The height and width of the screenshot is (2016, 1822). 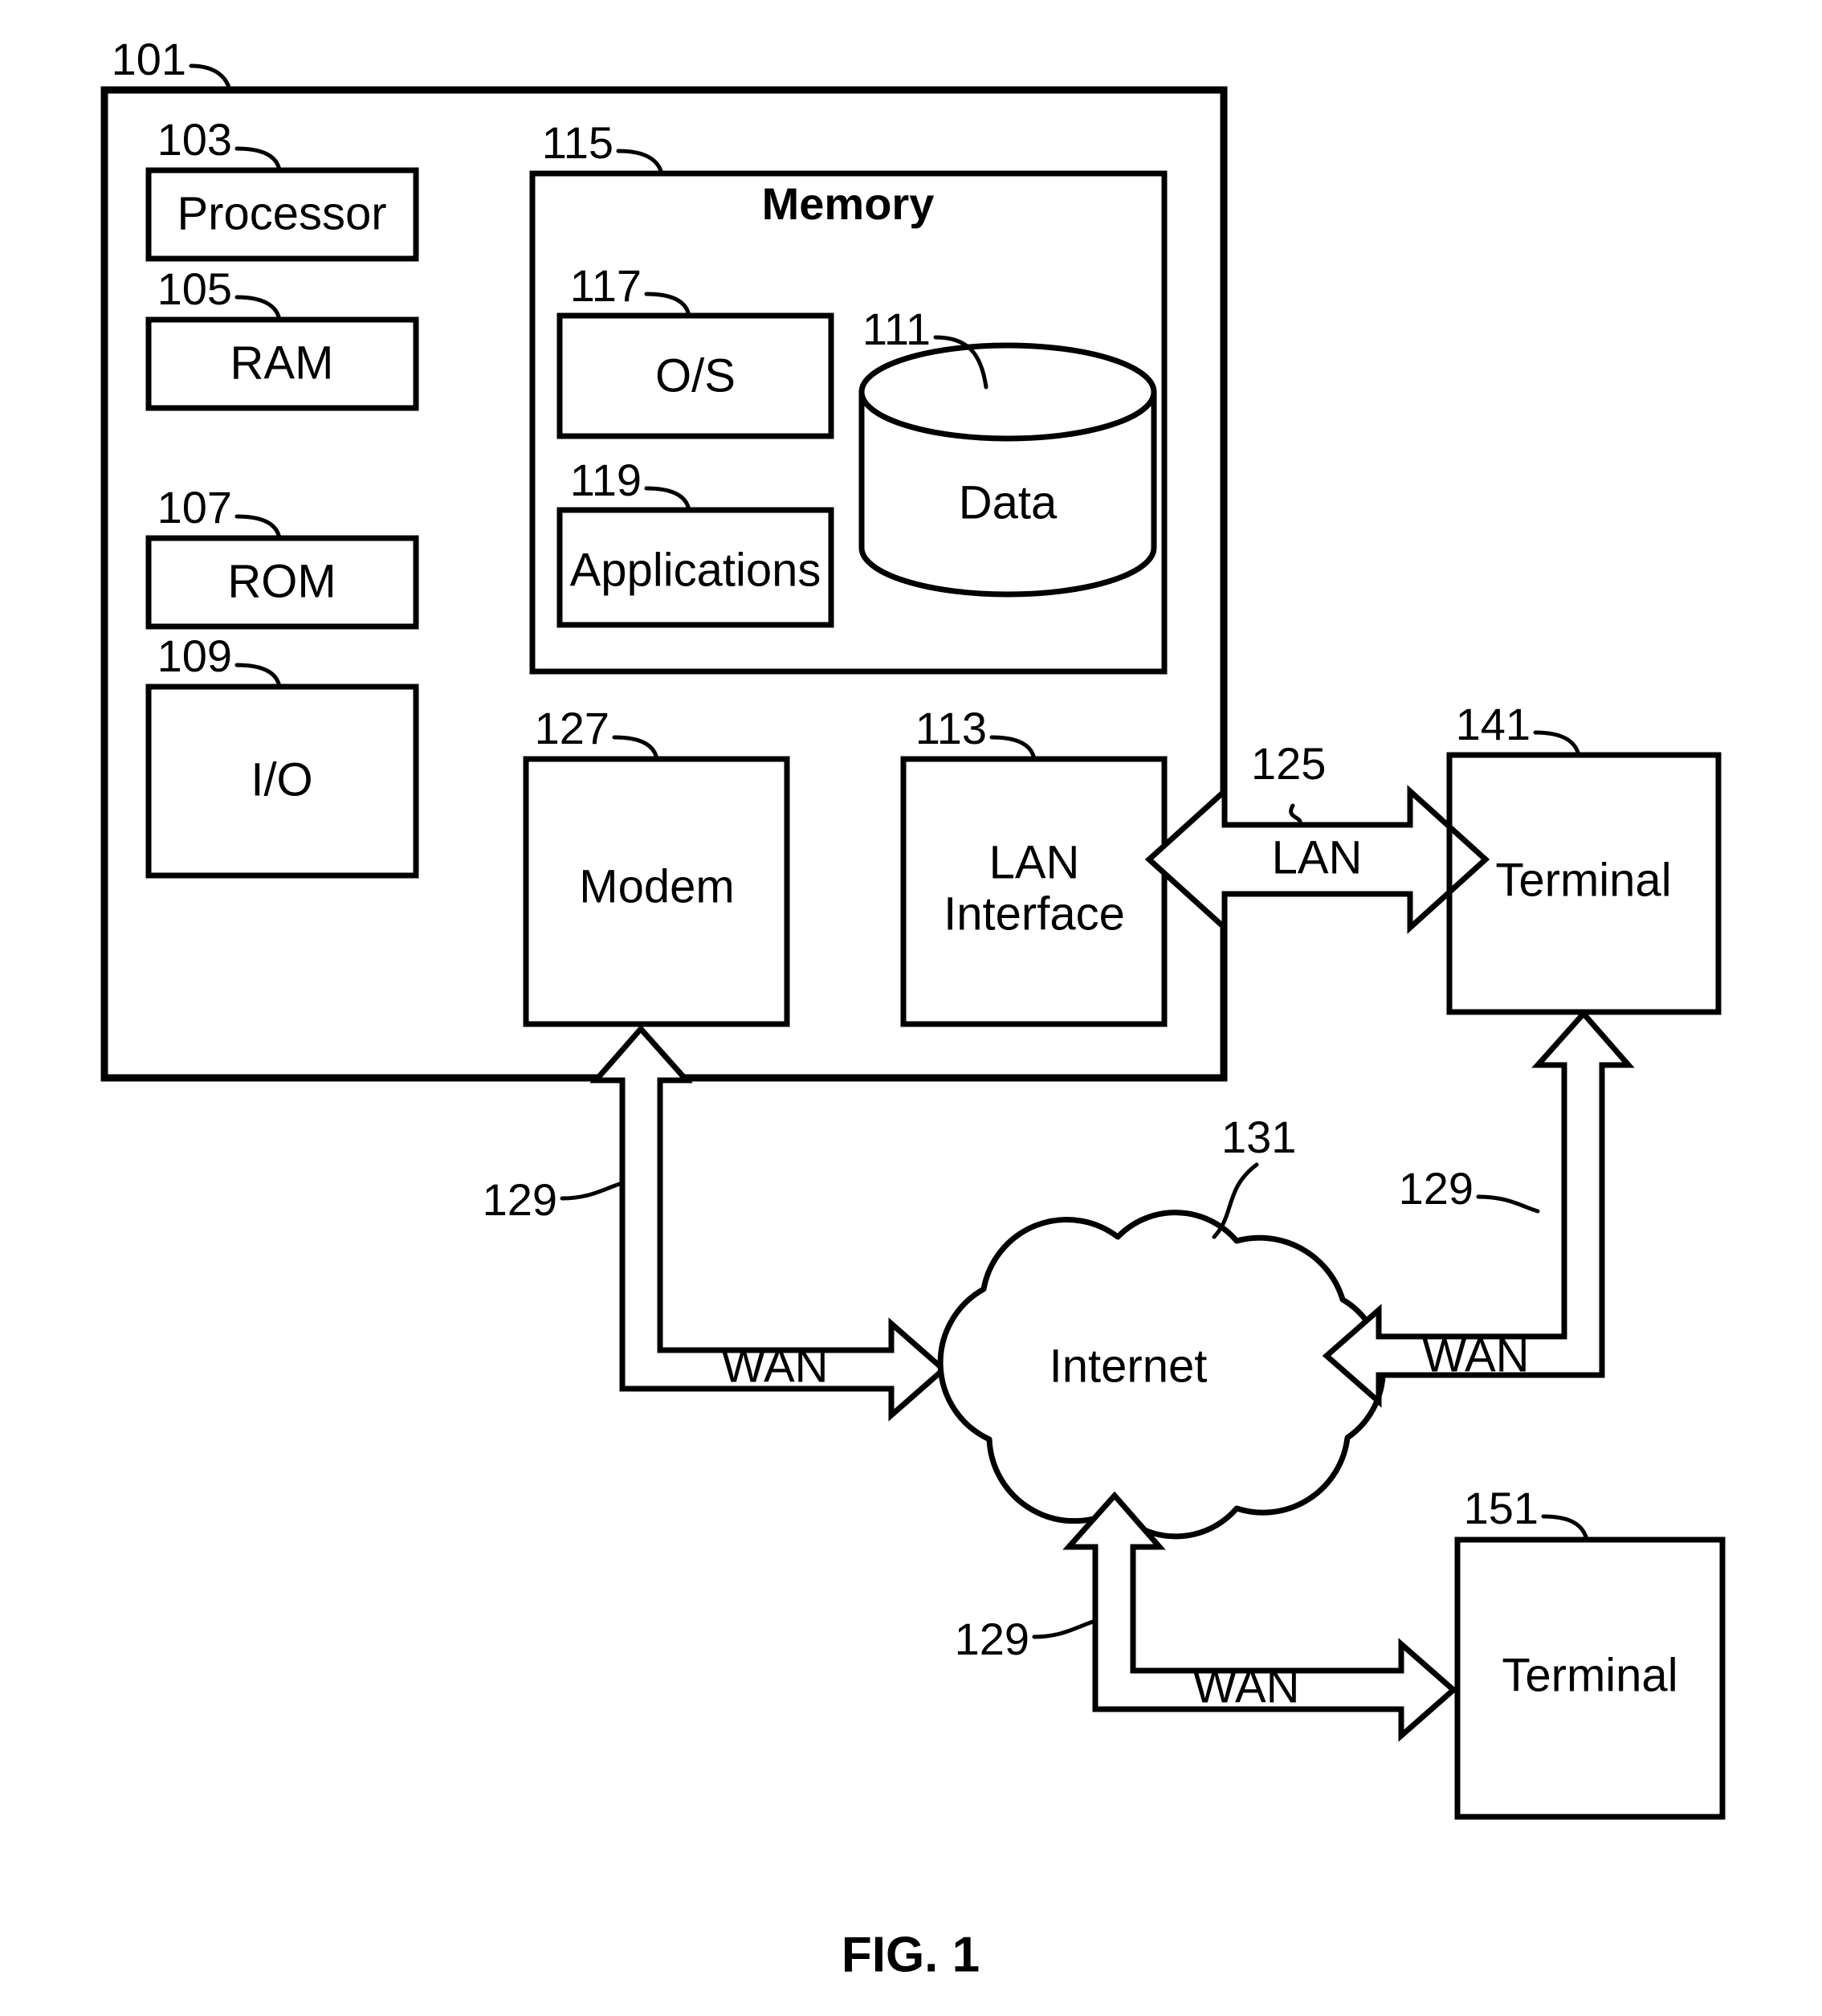 What do you see at coordinates (1317, 858) in the screenshot?
I see `lan-link-label: LAN` at bounding box center [1317, 858].